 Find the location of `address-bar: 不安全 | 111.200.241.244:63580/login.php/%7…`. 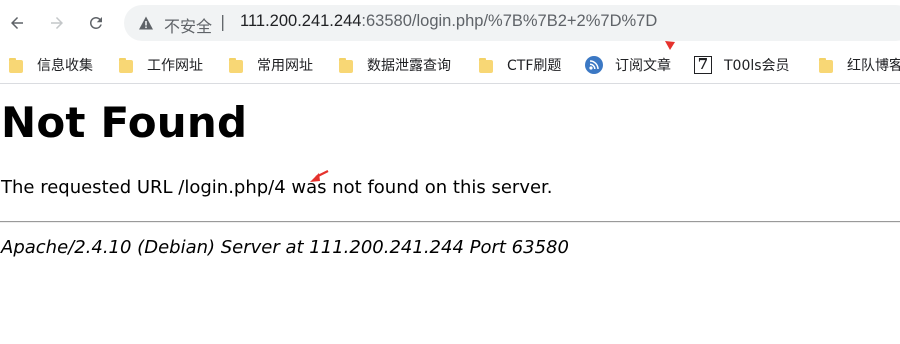

address-bar: 不安全 | 111.200.241.244:63580/login.php/%7… is located at coordinates (512, 23).